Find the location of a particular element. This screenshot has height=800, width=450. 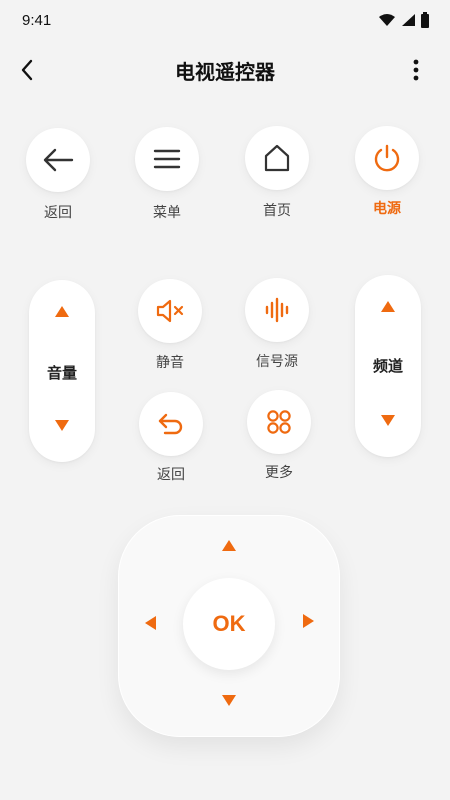

menu-button is located at coordinates (167, 159).